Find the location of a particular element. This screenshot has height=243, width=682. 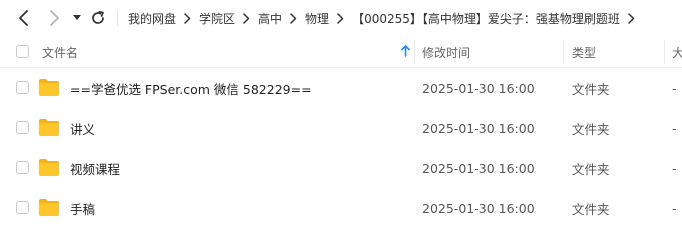

column-header-size: 大 is located at coordinates (677, 52).